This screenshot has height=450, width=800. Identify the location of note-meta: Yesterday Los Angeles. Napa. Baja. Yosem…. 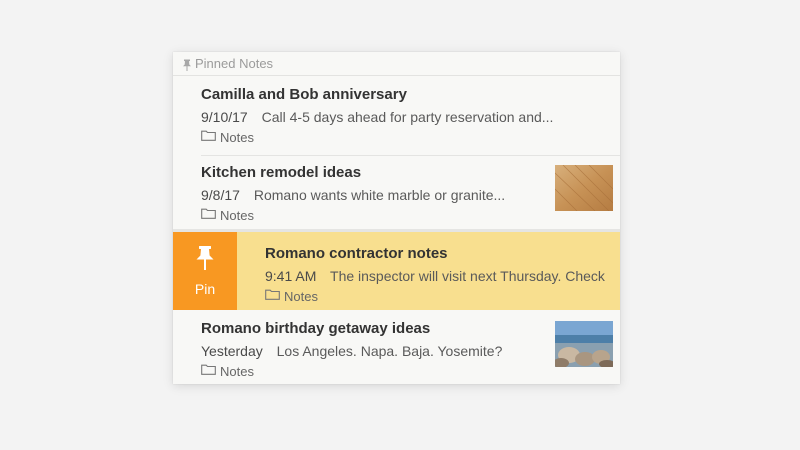
(351, 351).